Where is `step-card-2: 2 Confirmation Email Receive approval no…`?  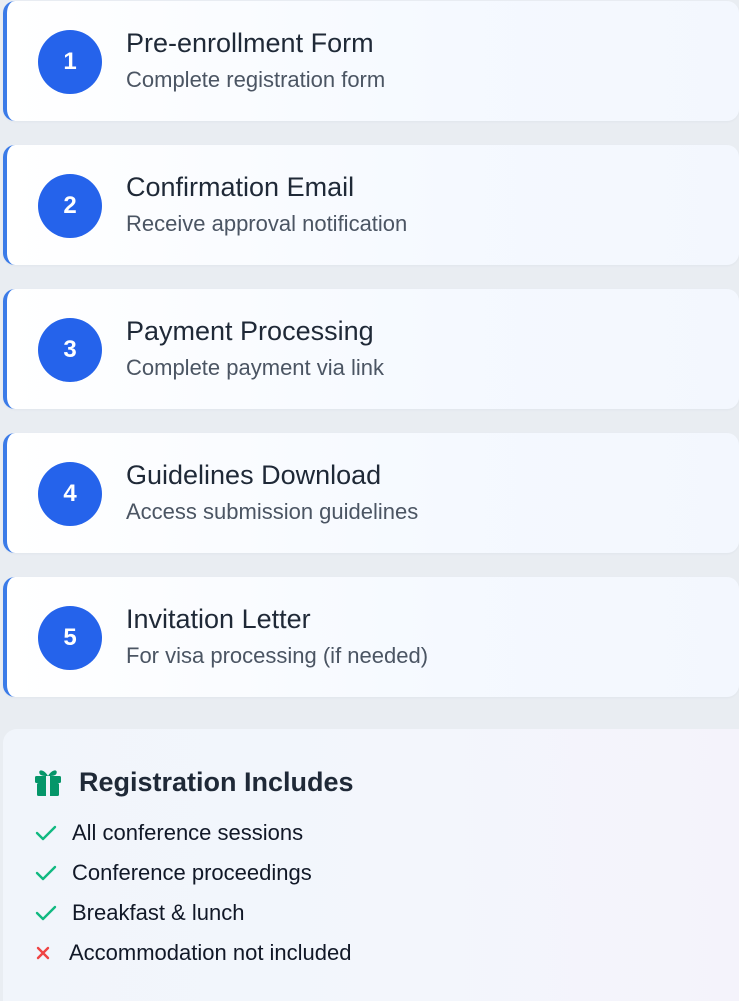
step-card-2: 2 Confirmation Email Receive approval no… is located at coordinates (371, 205).